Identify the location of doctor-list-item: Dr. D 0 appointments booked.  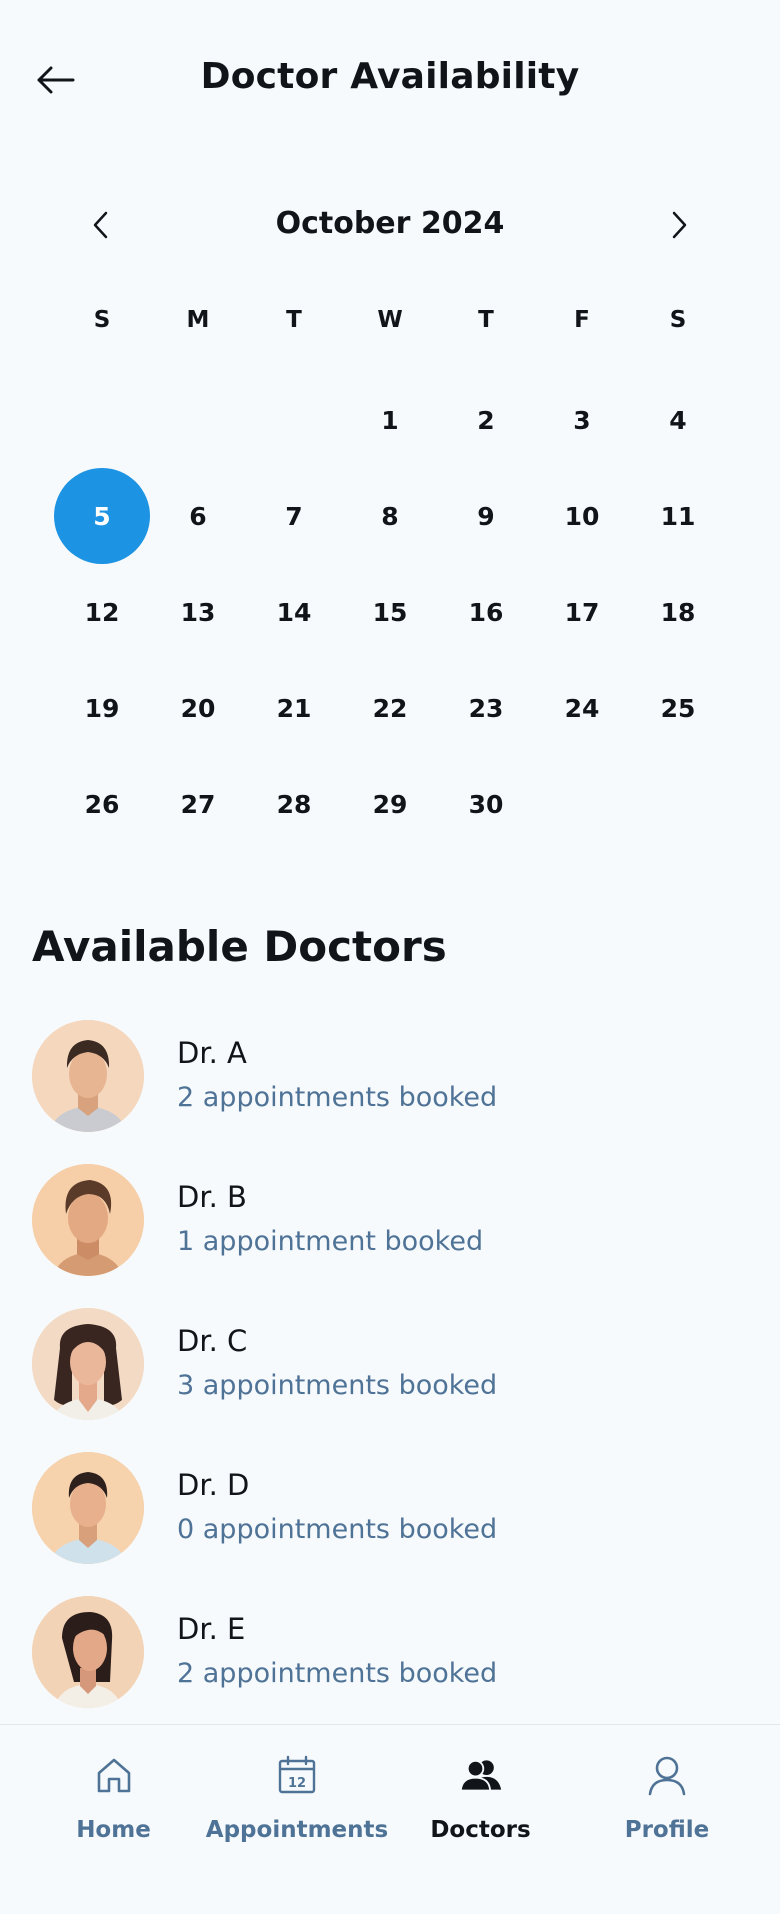
(390, 1524).